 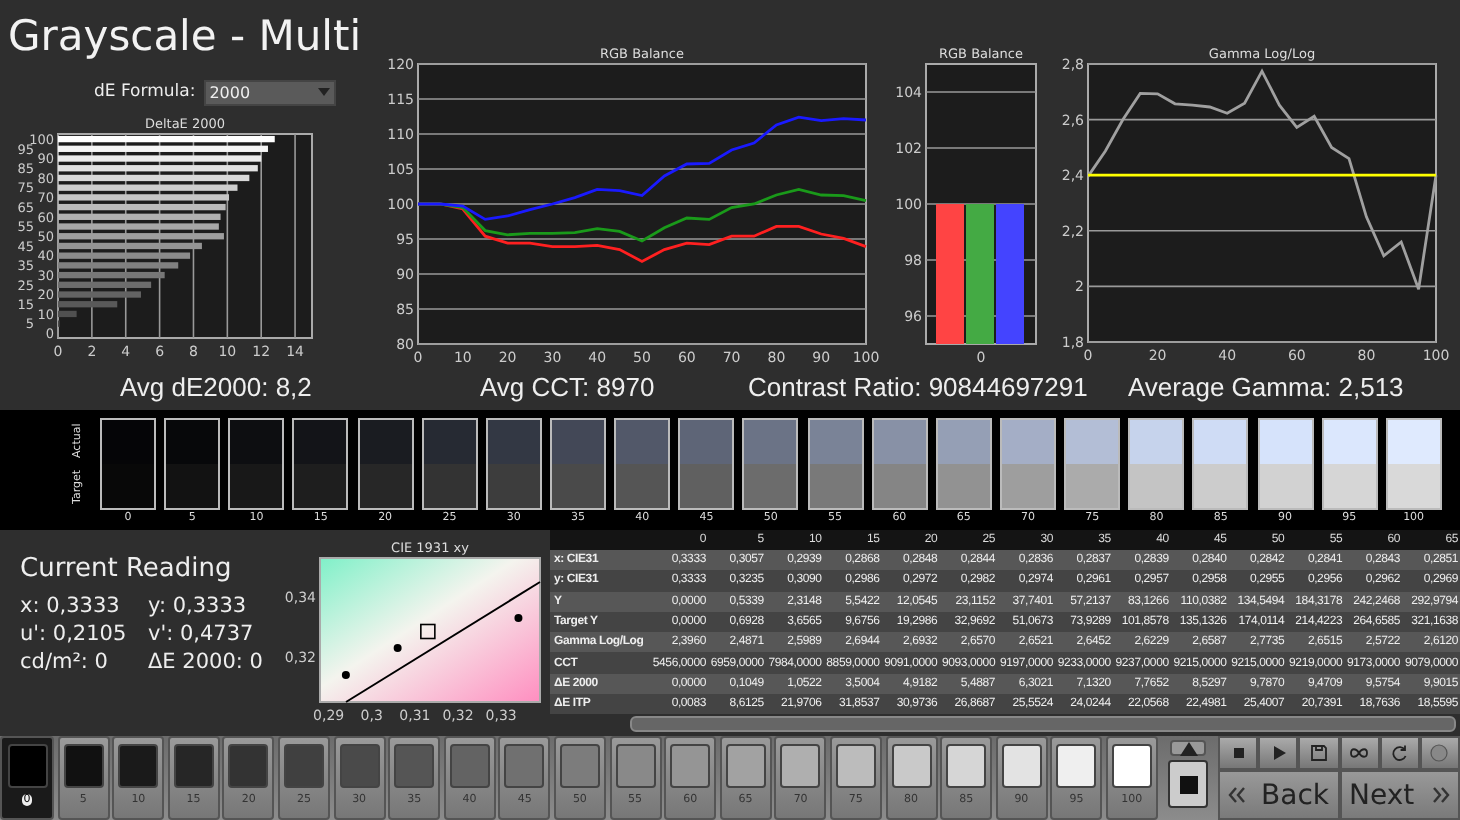 I want to click on play-icon, so click(x=1278, y=753).